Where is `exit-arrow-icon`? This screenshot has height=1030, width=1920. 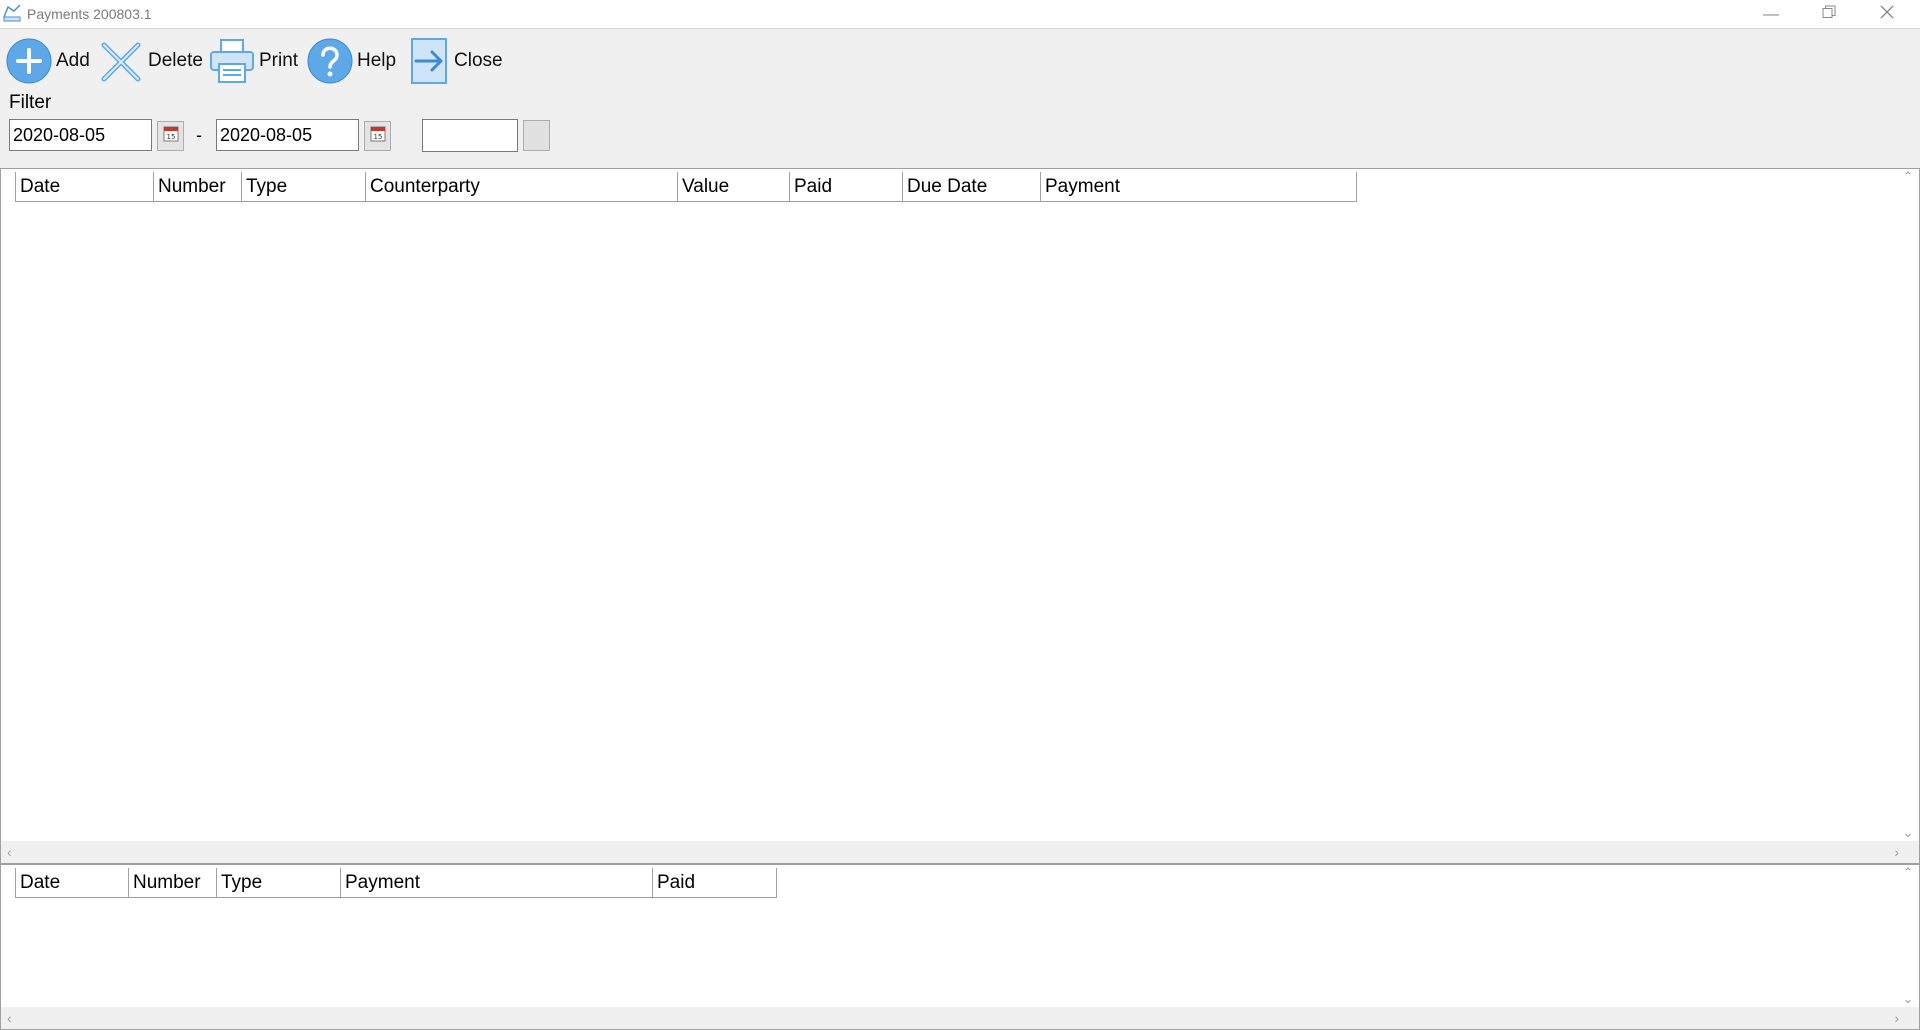 exit-arrow-icon is located at coordinates (430, 61).